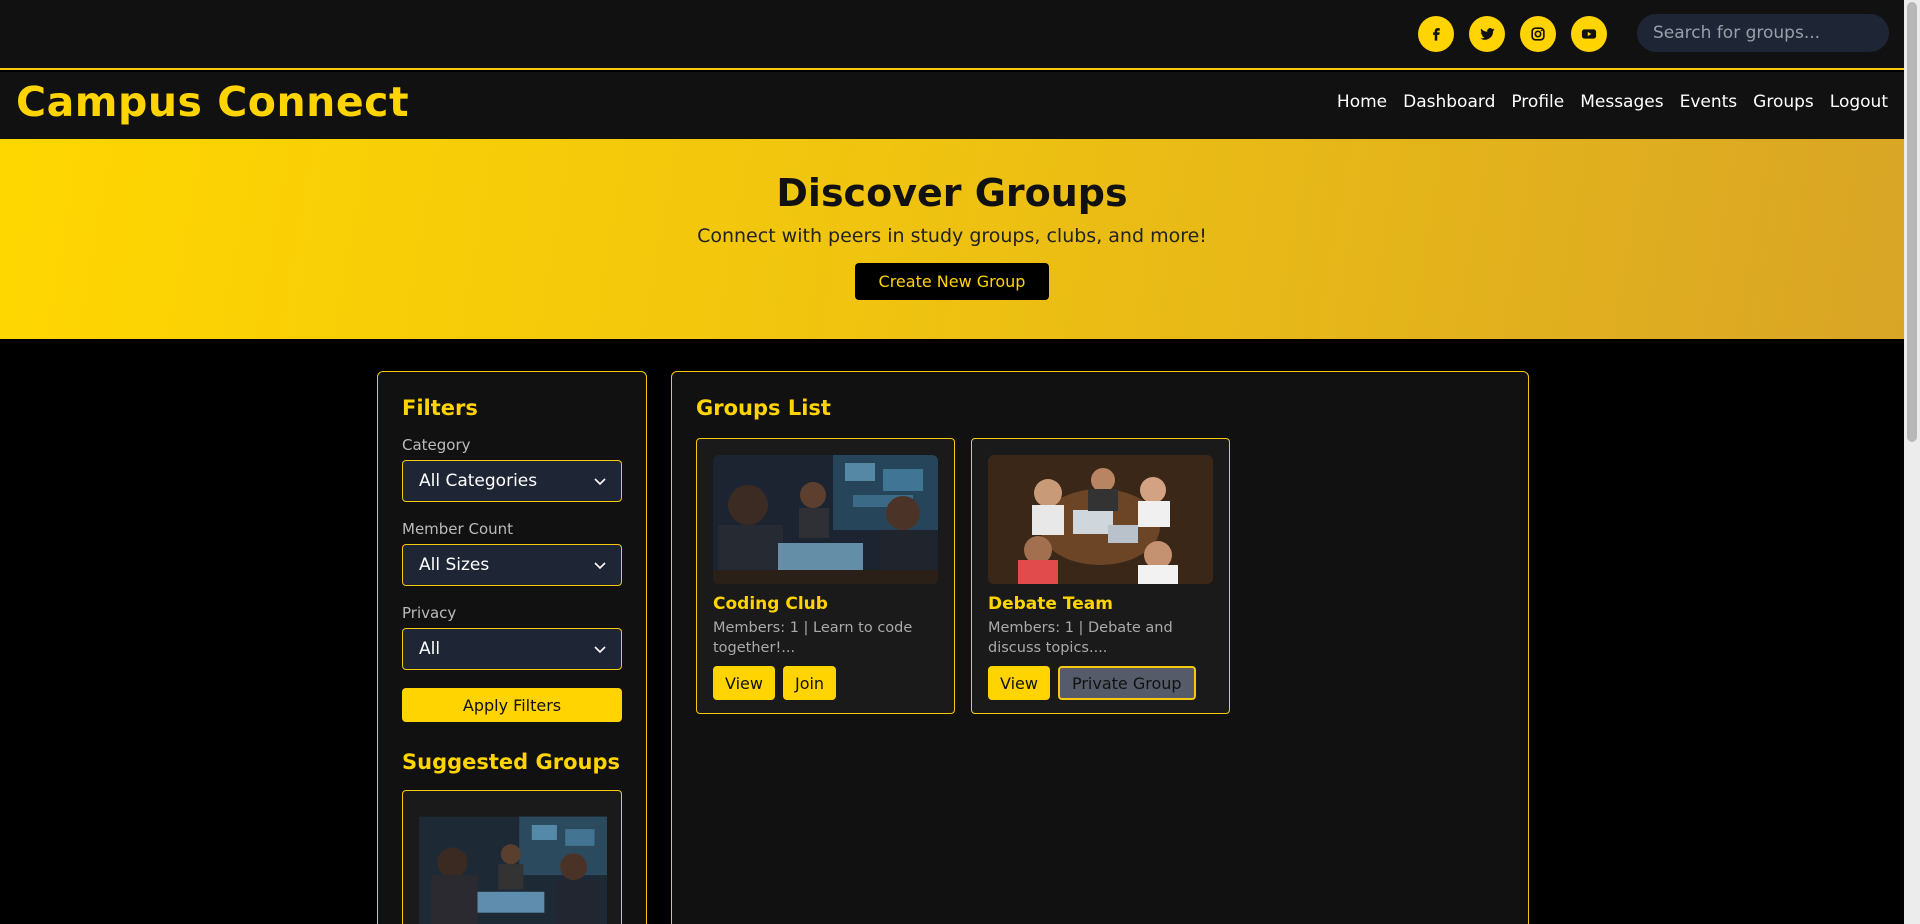 The width and height of the screenshot is (1920, 924). I want to click on page-scrollbar, so click(1912, 462).